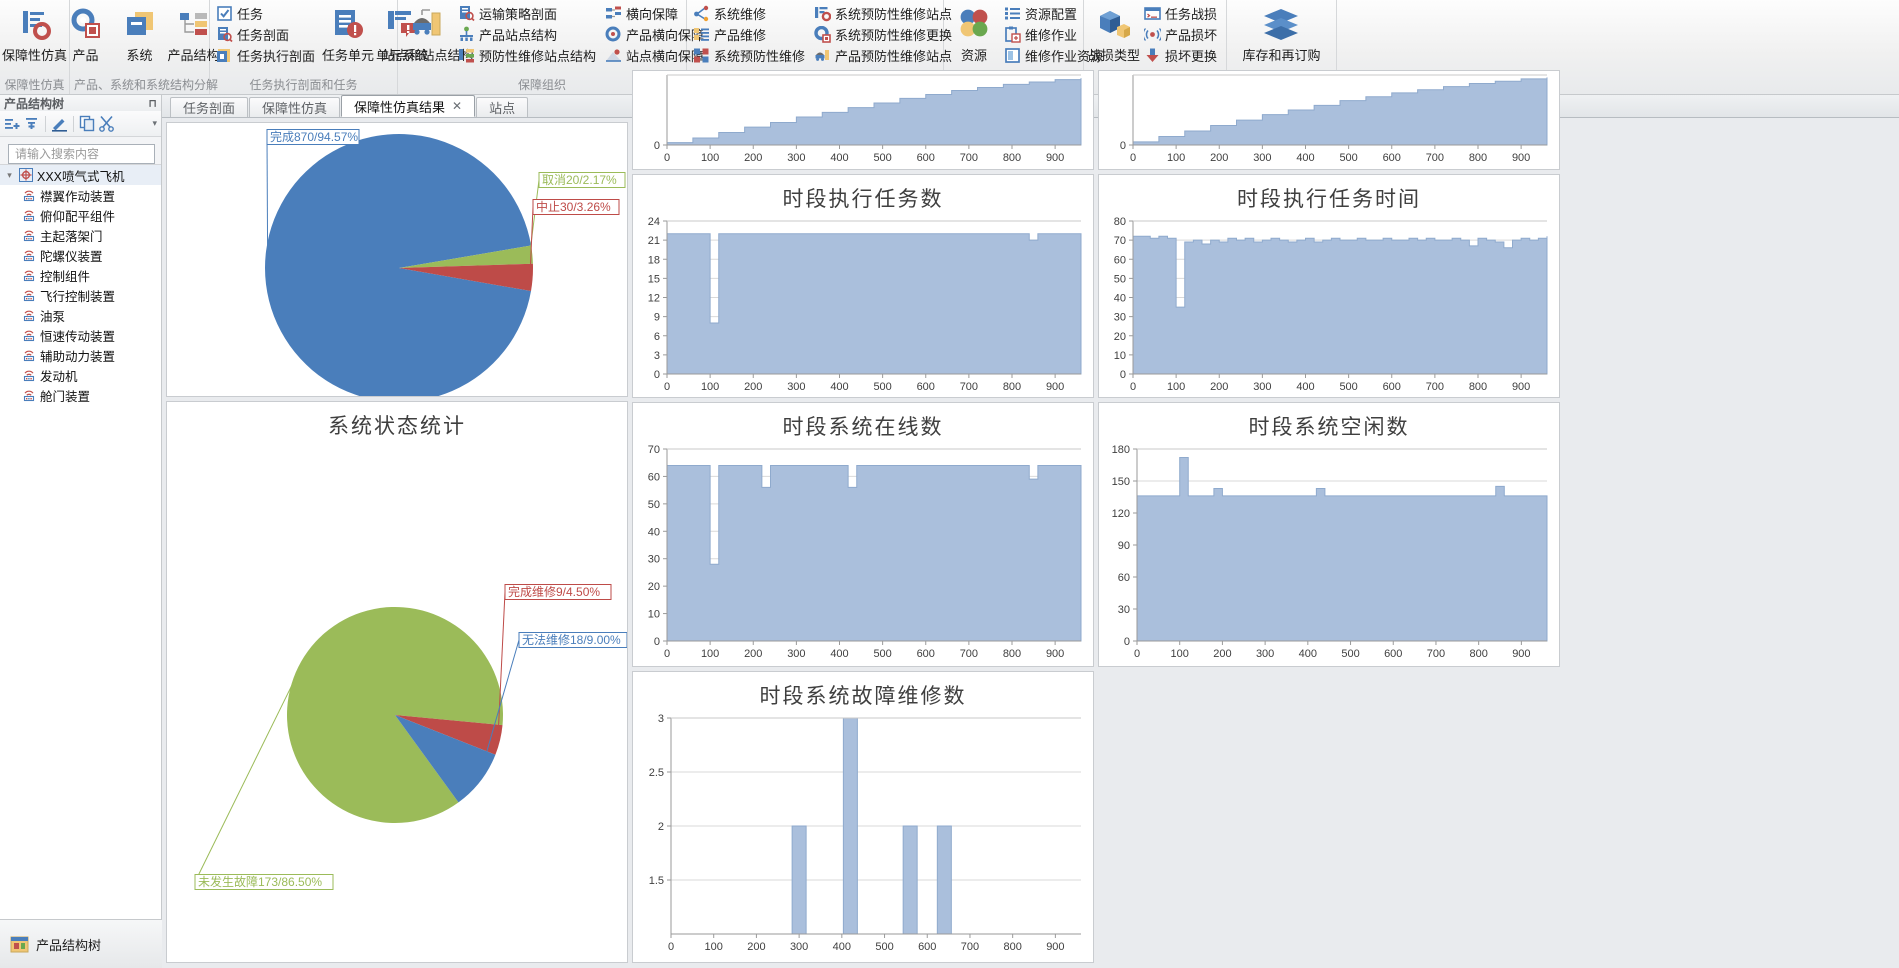 The height and width of the screenshot is (968, 1899). Describe the element at coordinates (80, 235) in the screenshot. I see `tree-item: 主起落架门` at that location.